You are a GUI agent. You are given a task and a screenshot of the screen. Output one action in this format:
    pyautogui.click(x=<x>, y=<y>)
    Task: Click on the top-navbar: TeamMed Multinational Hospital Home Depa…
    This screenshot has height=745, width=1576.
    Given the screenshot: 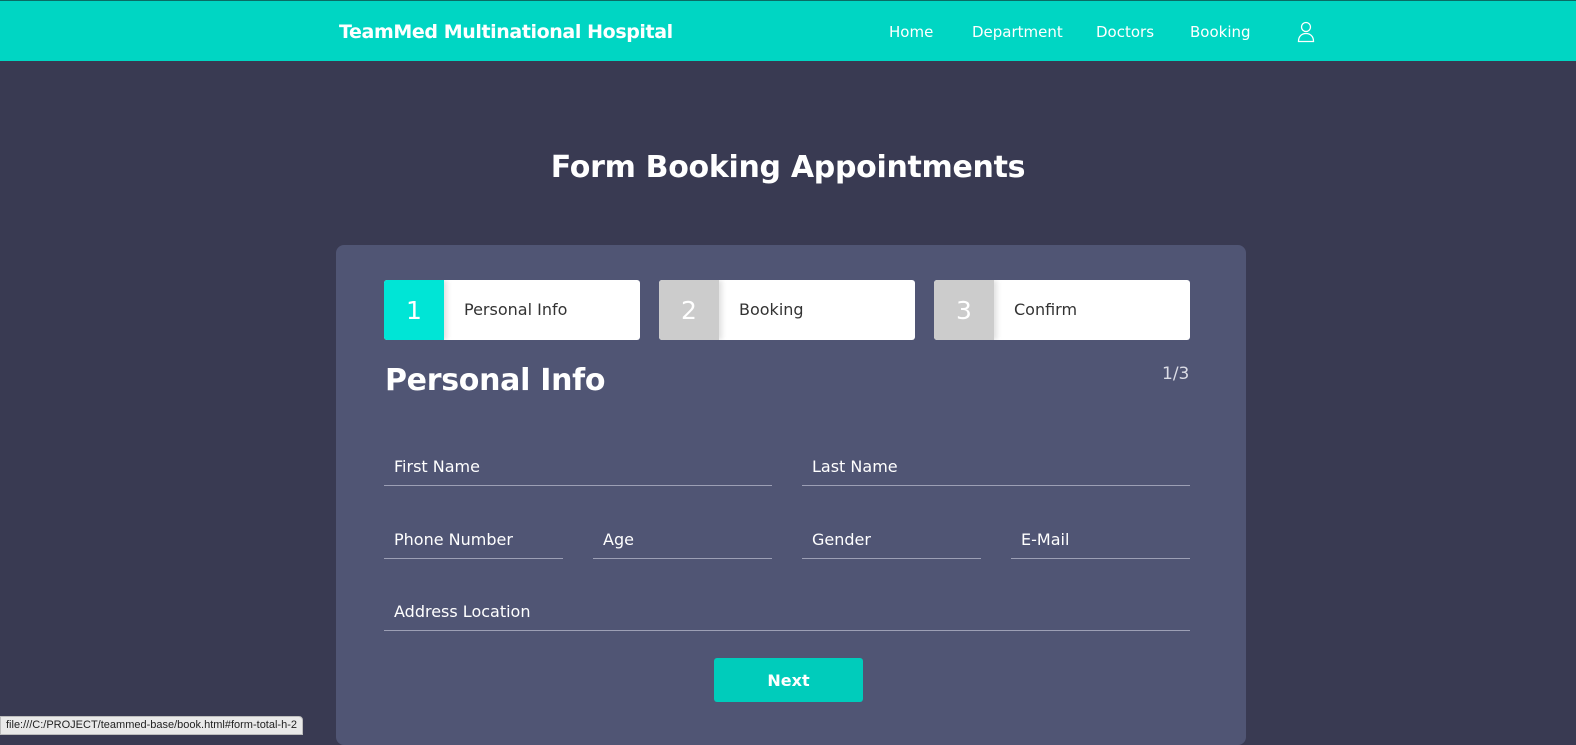 What is the action you would take?
    pyautogui.click(x=788, y=30)
    